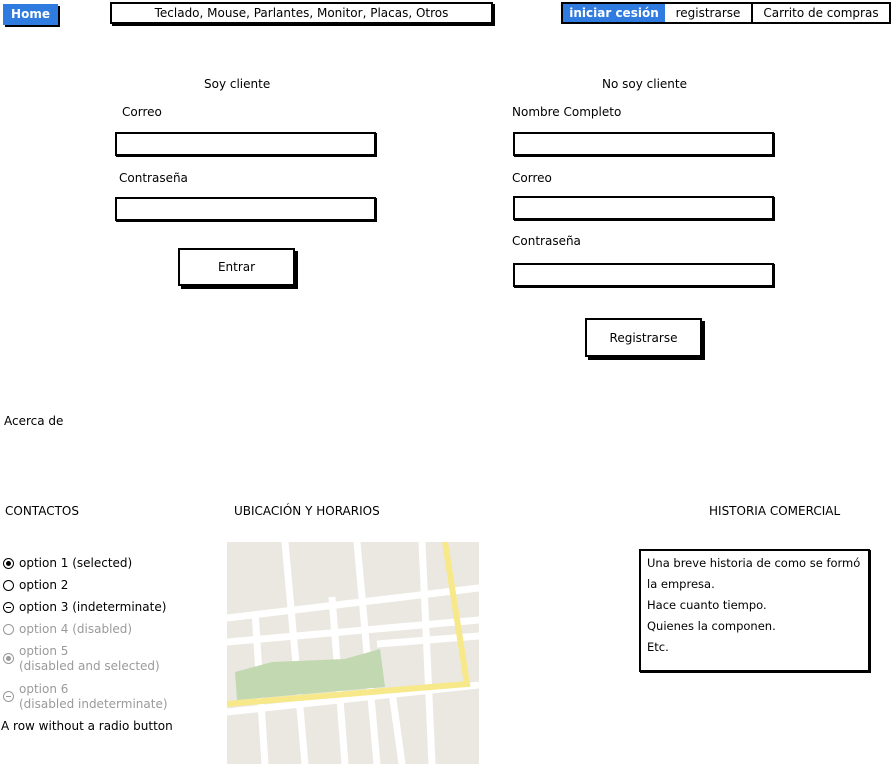  What do you see at coordinates (754, 563) in the screenshot?
I see `history-line: Una breve historia de como se formó` at bounding box center [754, 563].